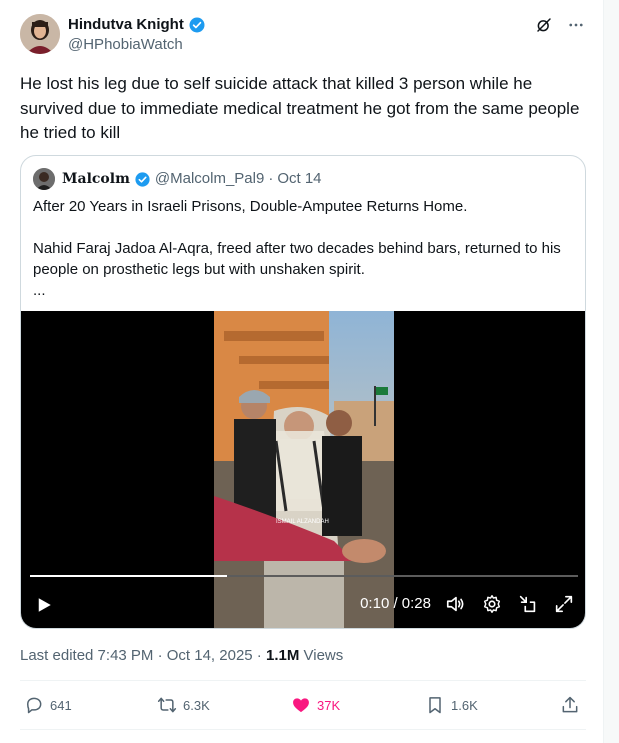 The width and height of the screenshot is (619, 743). Describe the element at coordinates (544, 25) in the screenshot. I see `grok-icon` at that location.